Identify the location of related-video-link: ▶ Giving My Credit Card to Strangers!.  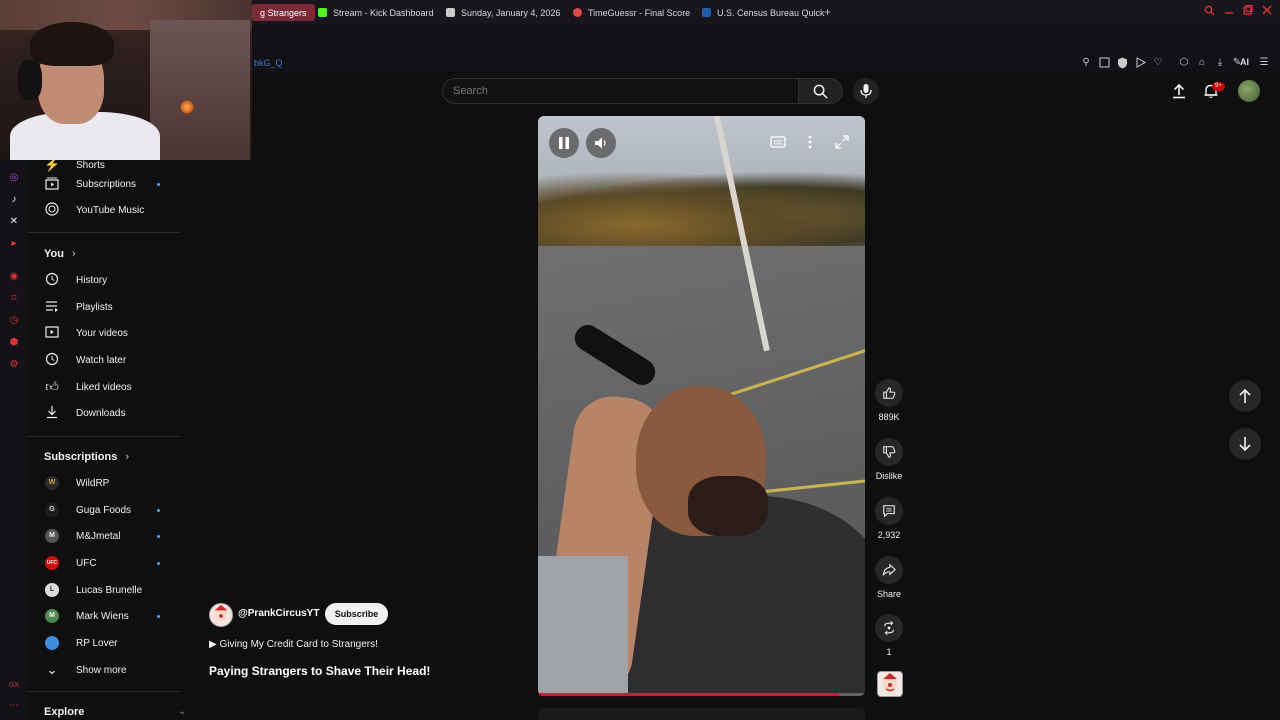
(293, 644).